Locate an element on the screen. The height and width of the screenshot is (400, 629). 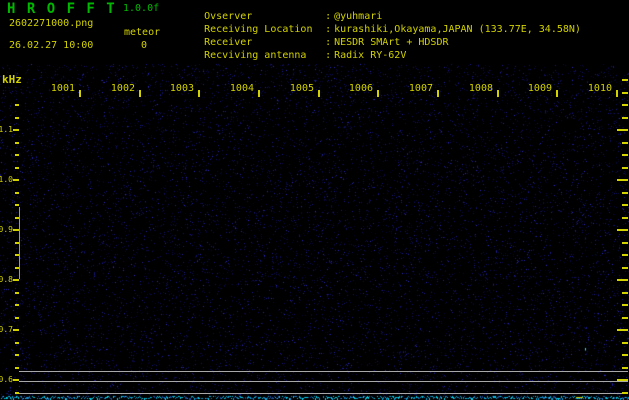
antenna-row: Recviving antenna: Radix RY-62V is located at coordinates (293, 56).